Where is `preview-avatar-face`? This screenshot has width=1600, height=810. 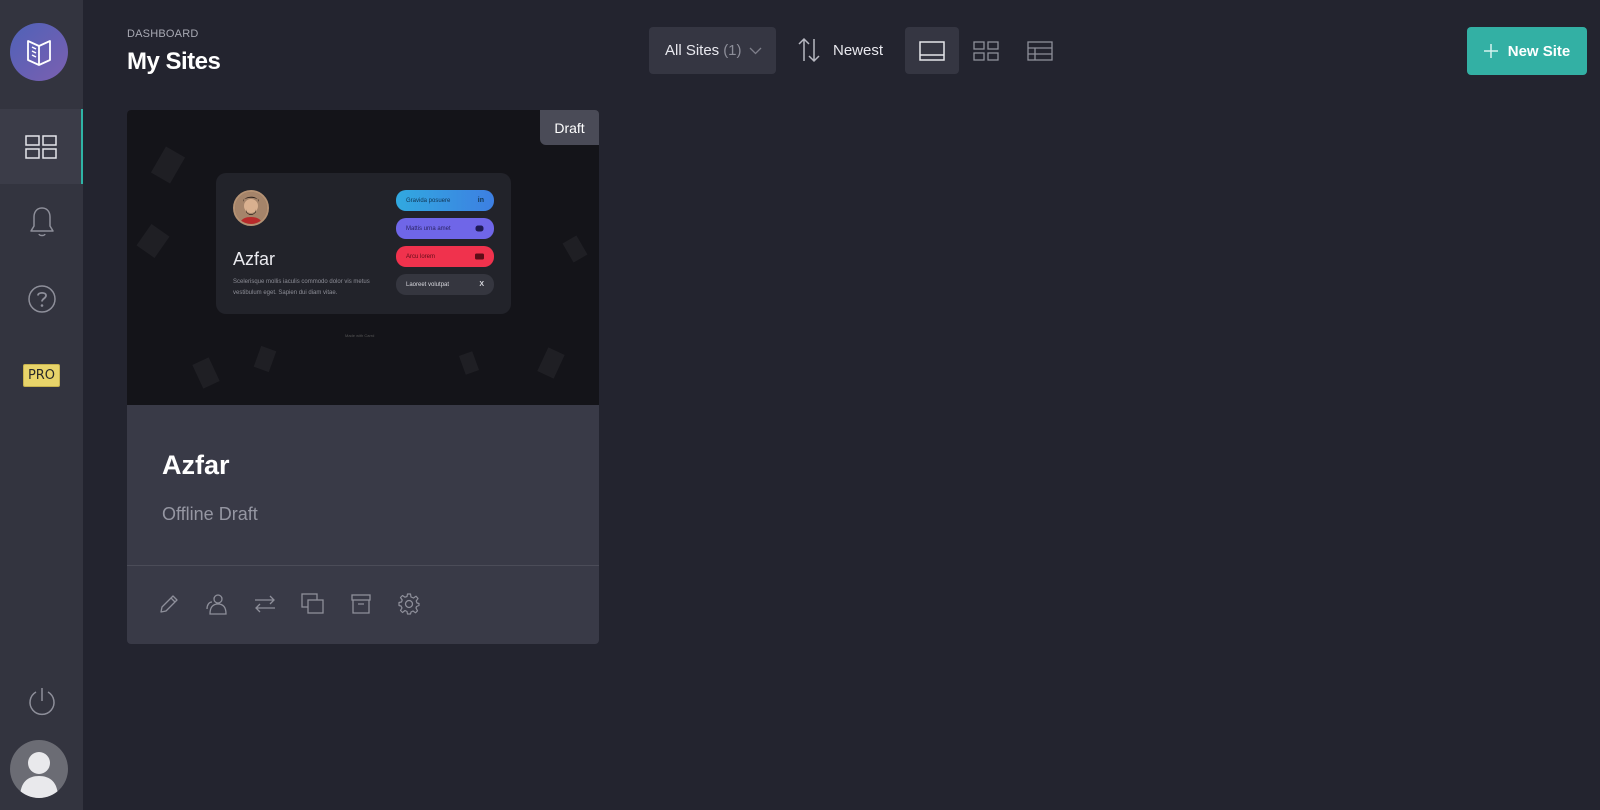 preview-avatar-face is located at coordinates (251, 208).